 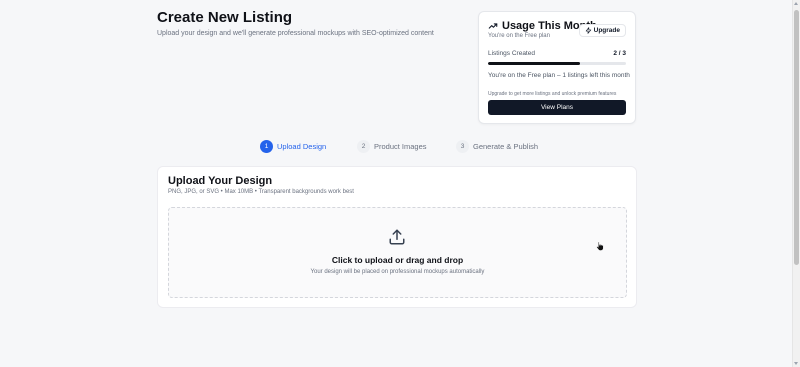 I want to click on upgrade-button: Upgrade, so click(x=602, y=30).